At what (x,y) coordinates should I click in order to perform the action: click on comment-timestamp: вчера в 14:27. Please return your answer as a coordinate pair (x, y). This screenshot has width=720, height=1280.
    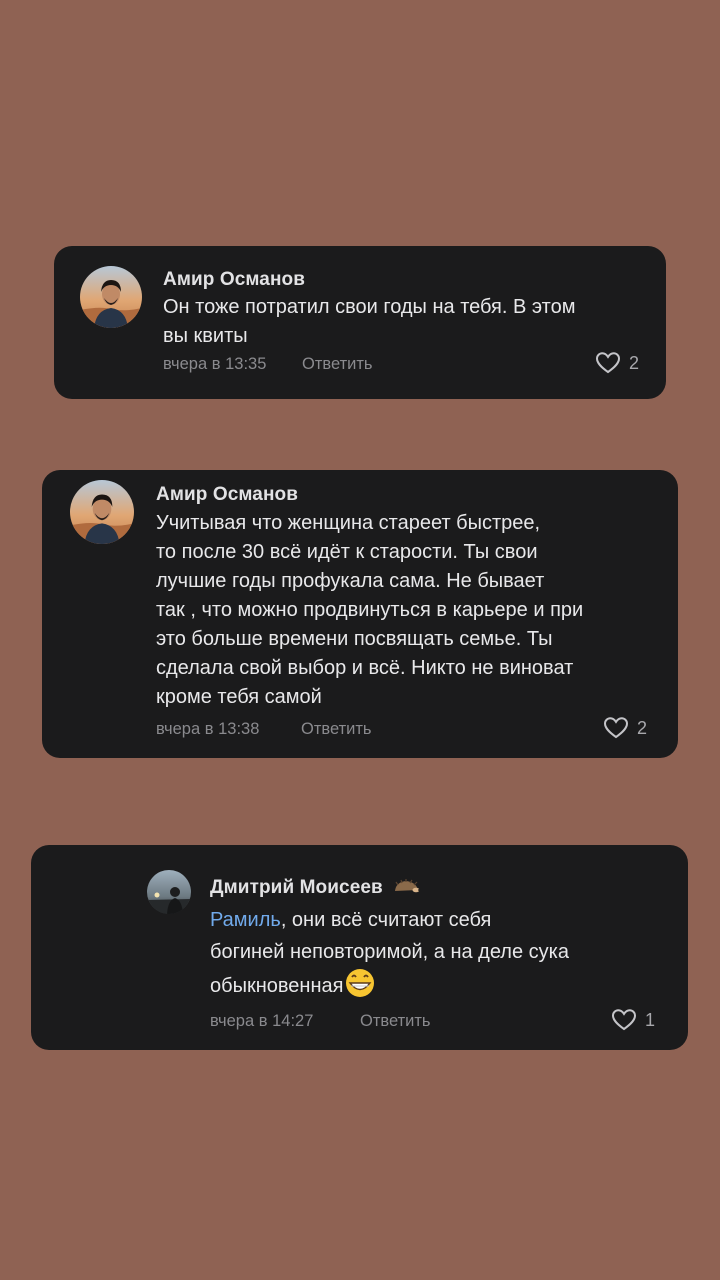
    Looking at the image, I should click on (262, 1021).